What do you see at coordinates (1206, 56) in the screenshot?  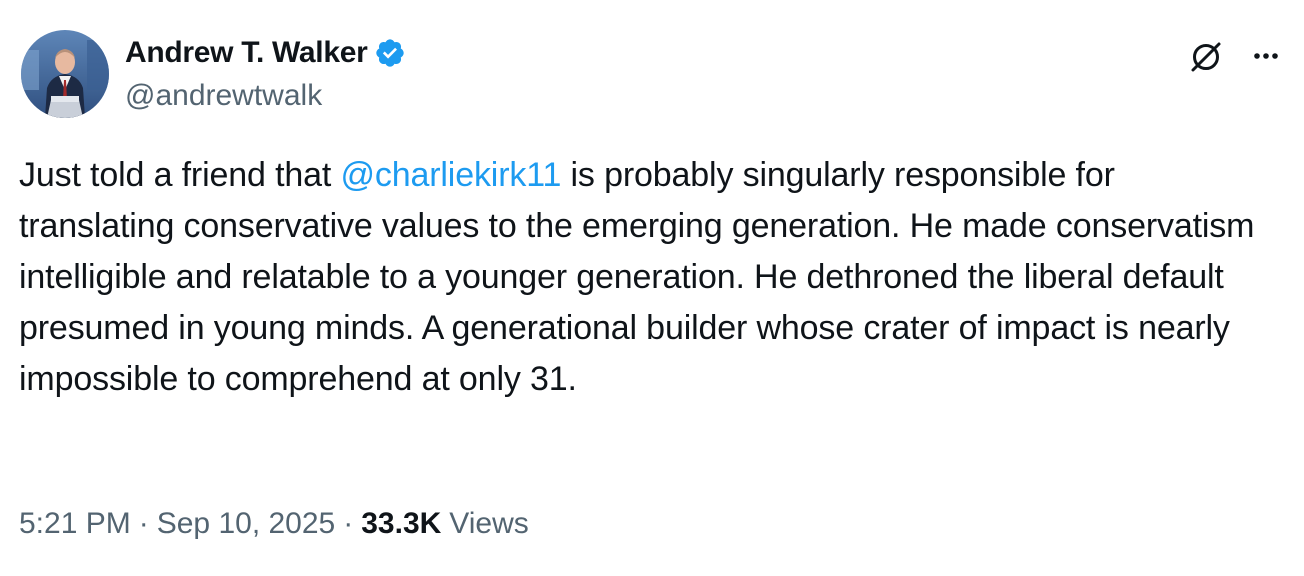 I see `grok-icon` at bounding box center [1206, 56].